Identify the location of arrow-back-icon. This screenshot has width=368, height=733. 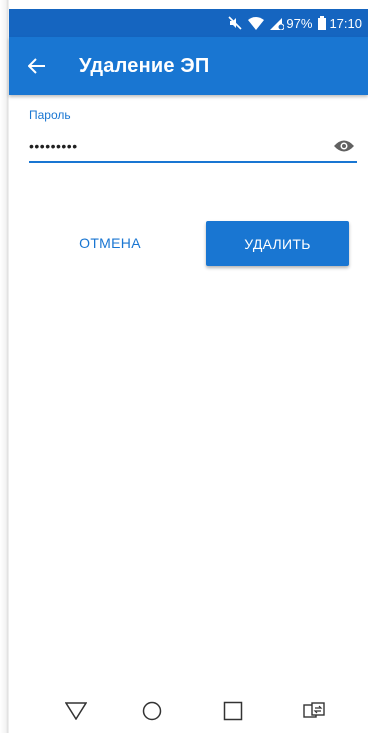
(36, 66).